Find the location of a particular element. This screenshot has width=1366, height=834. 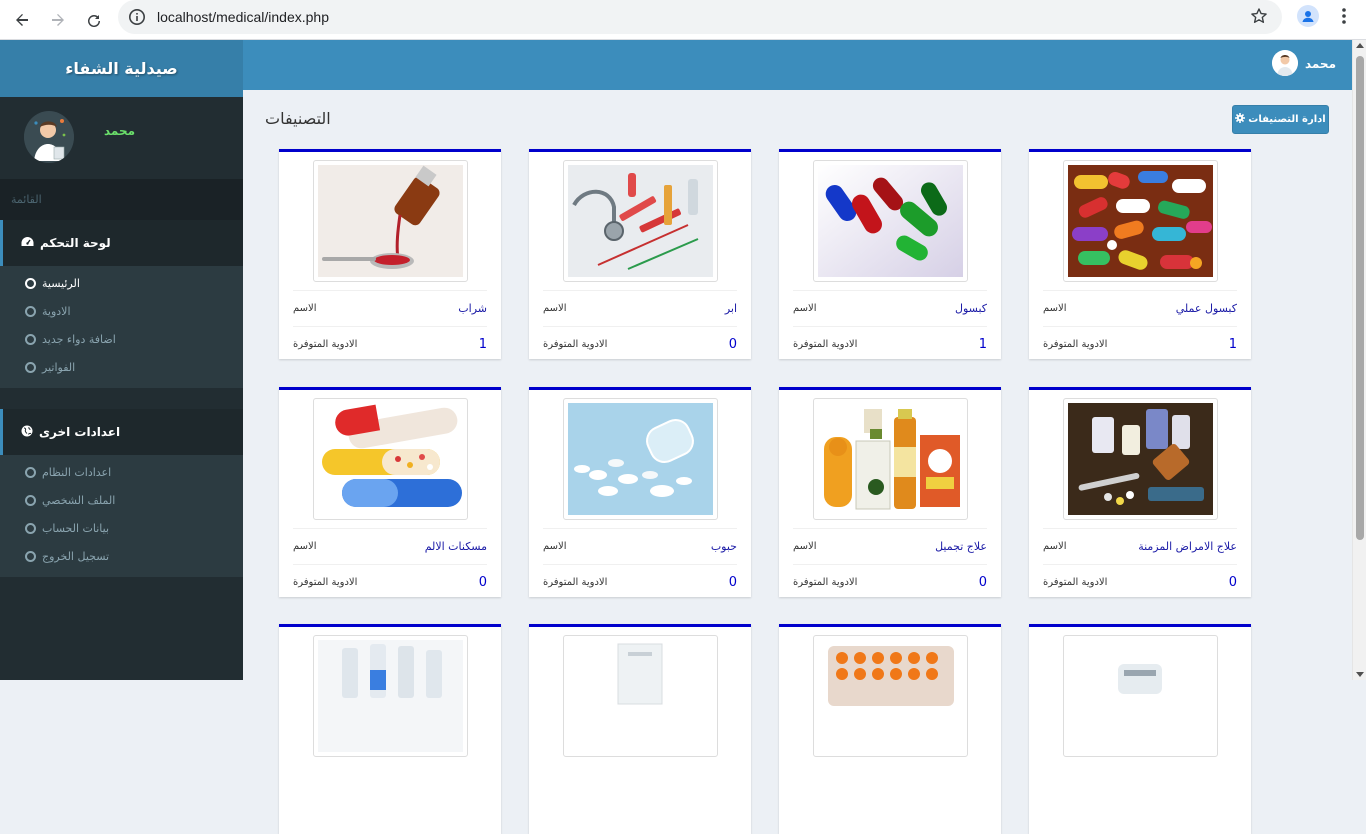

brand-logo: صيدلية الشفاء is located at coordinates (121, 68).